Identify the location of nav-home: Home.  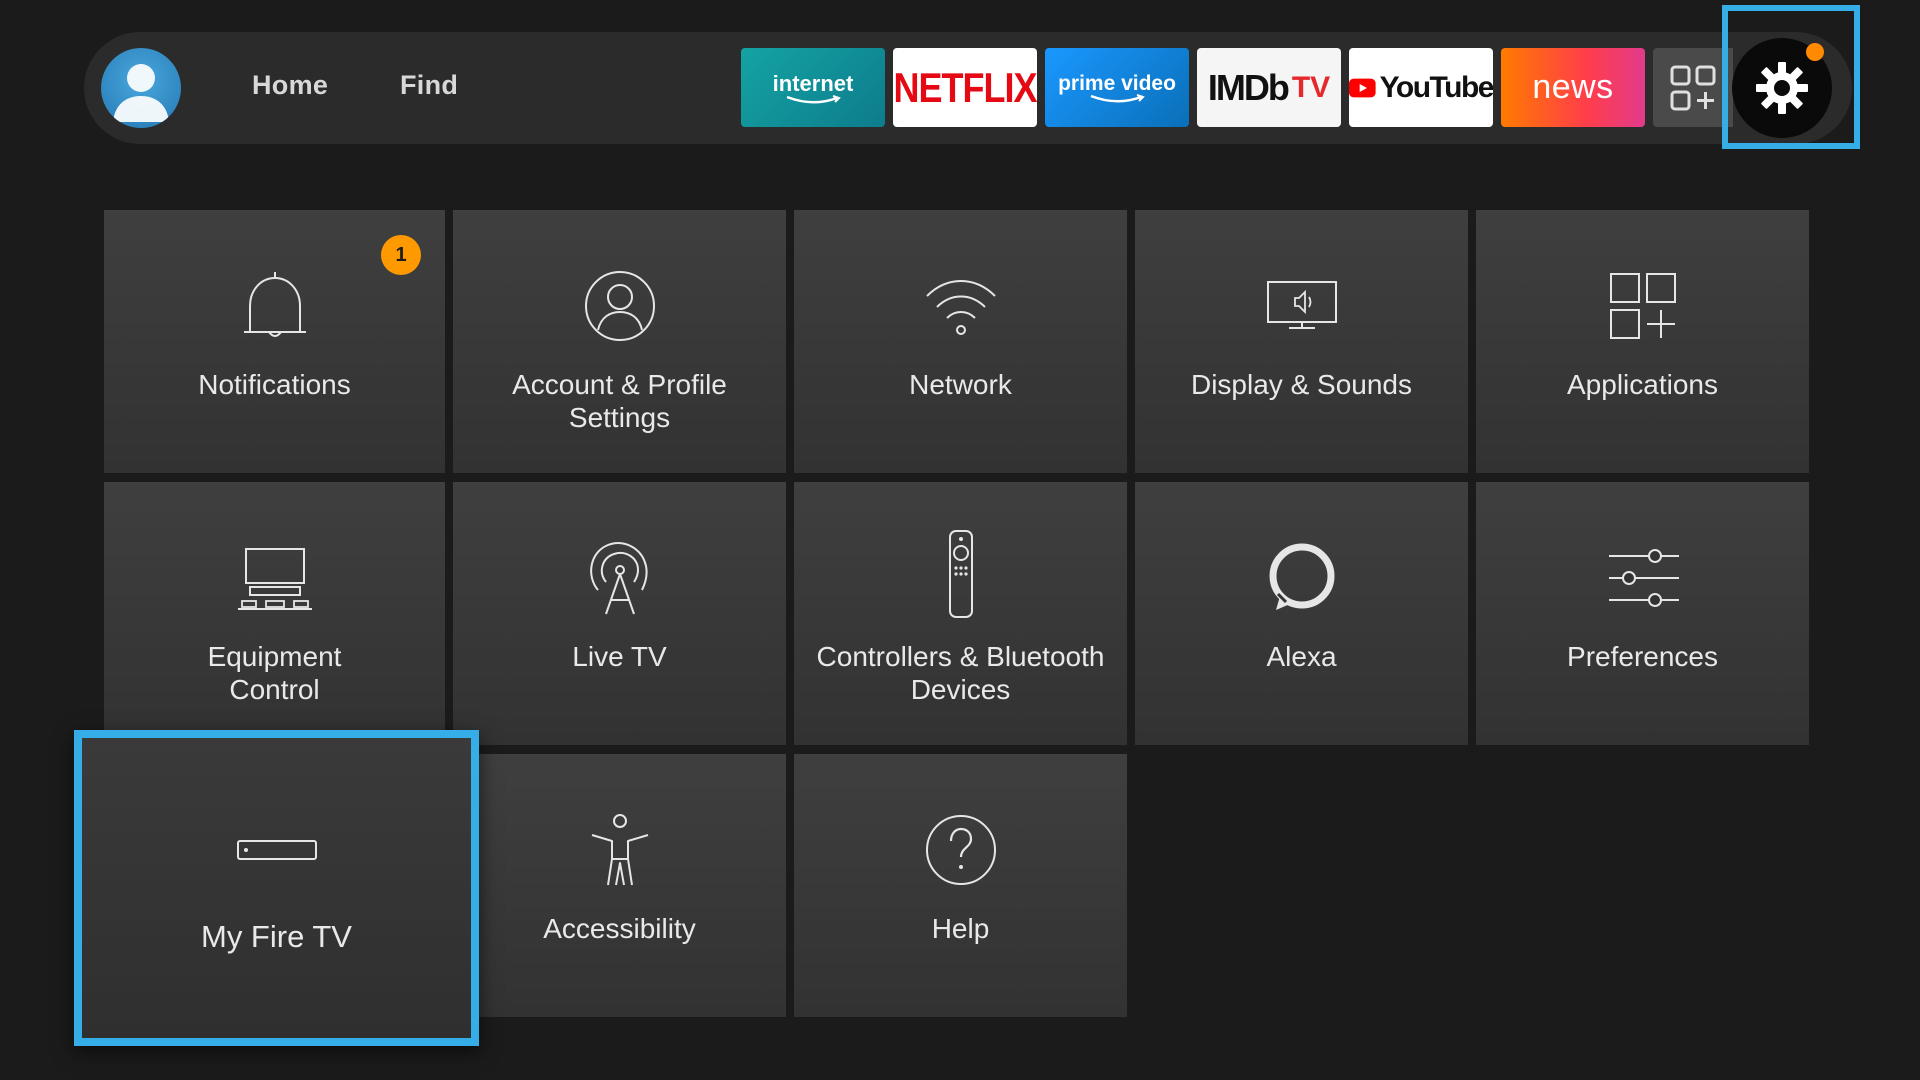
(290, 85).